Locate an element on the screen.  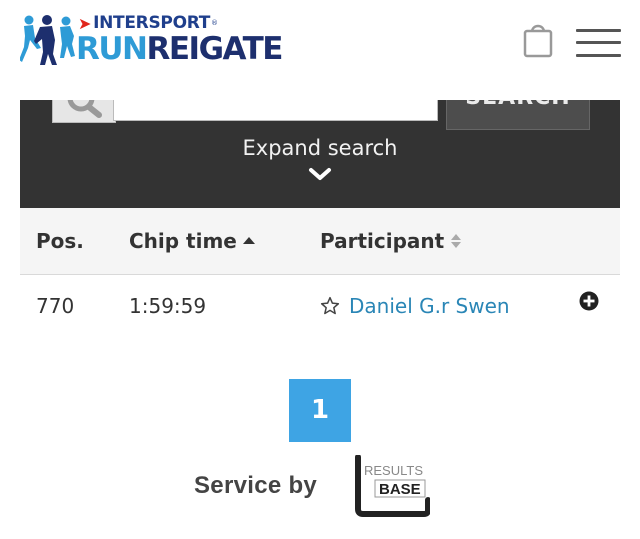
search-input is located at coordinates (275, 110).